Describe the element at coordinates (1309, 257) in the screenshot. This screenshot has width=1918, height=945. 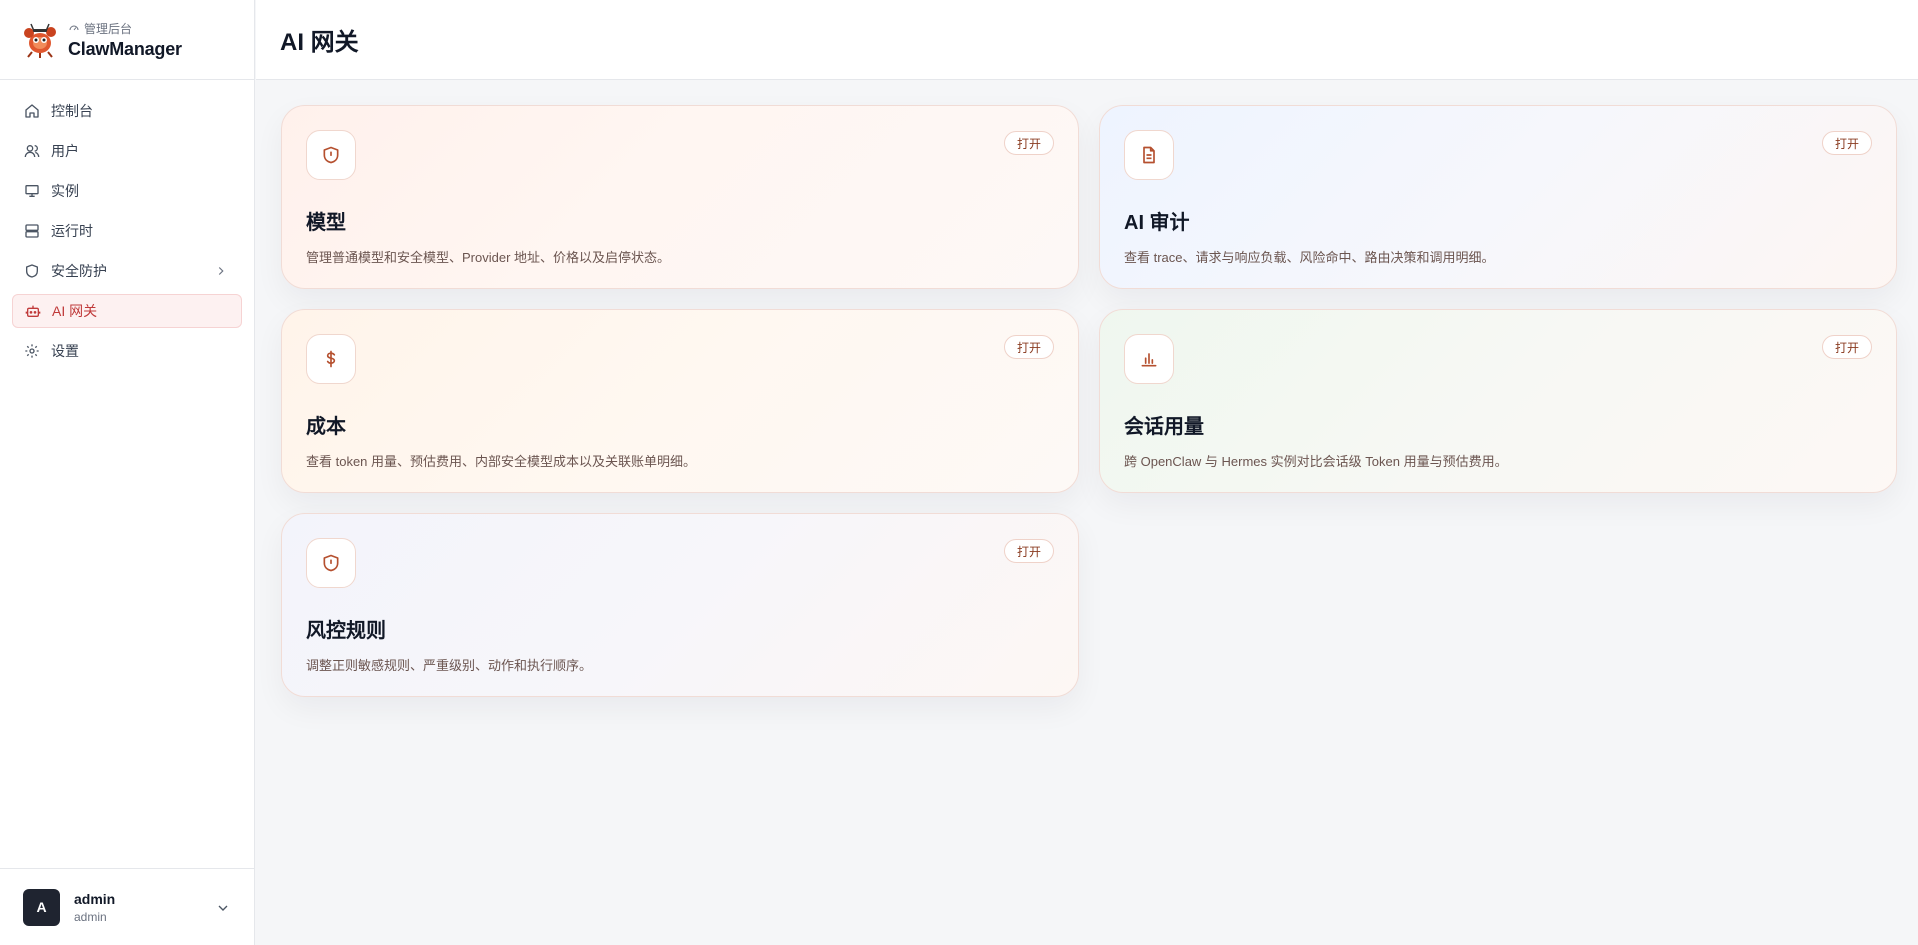
I see `card-description: 查看 trace、请求与响应负载、风险命中、路由决策和调用明细。` at that location.